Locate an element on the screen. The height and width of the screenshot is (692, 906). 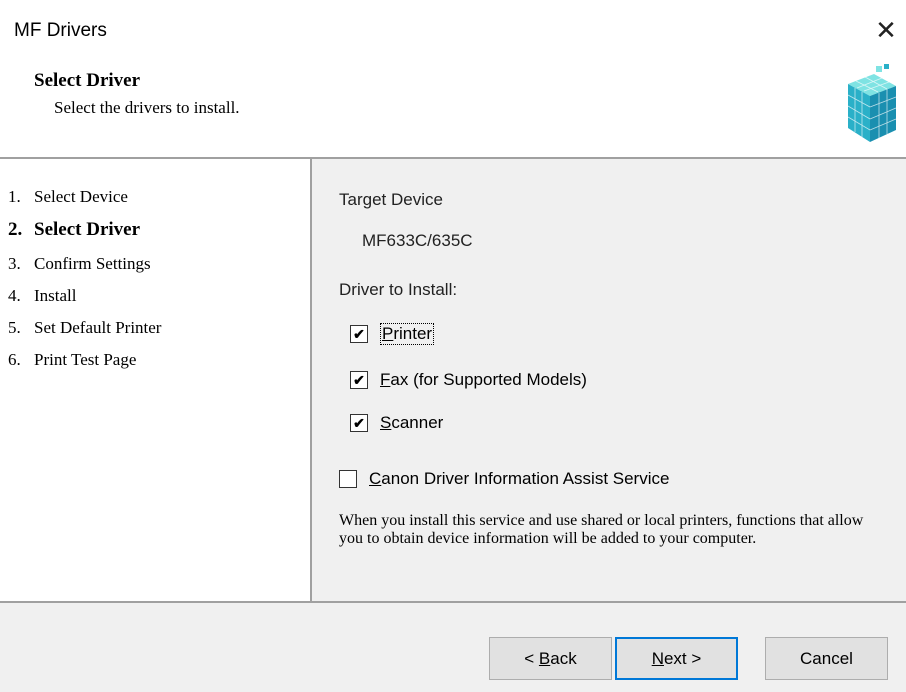
target-device-value: MF633C/635C is located at coordinates (417, 240).